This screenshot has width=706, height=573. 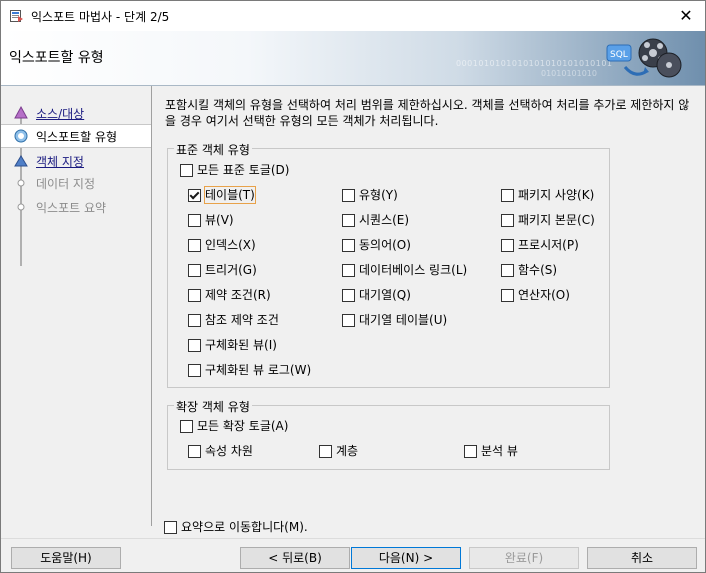 I want to click on app-icon, so click(x=16, y=16).